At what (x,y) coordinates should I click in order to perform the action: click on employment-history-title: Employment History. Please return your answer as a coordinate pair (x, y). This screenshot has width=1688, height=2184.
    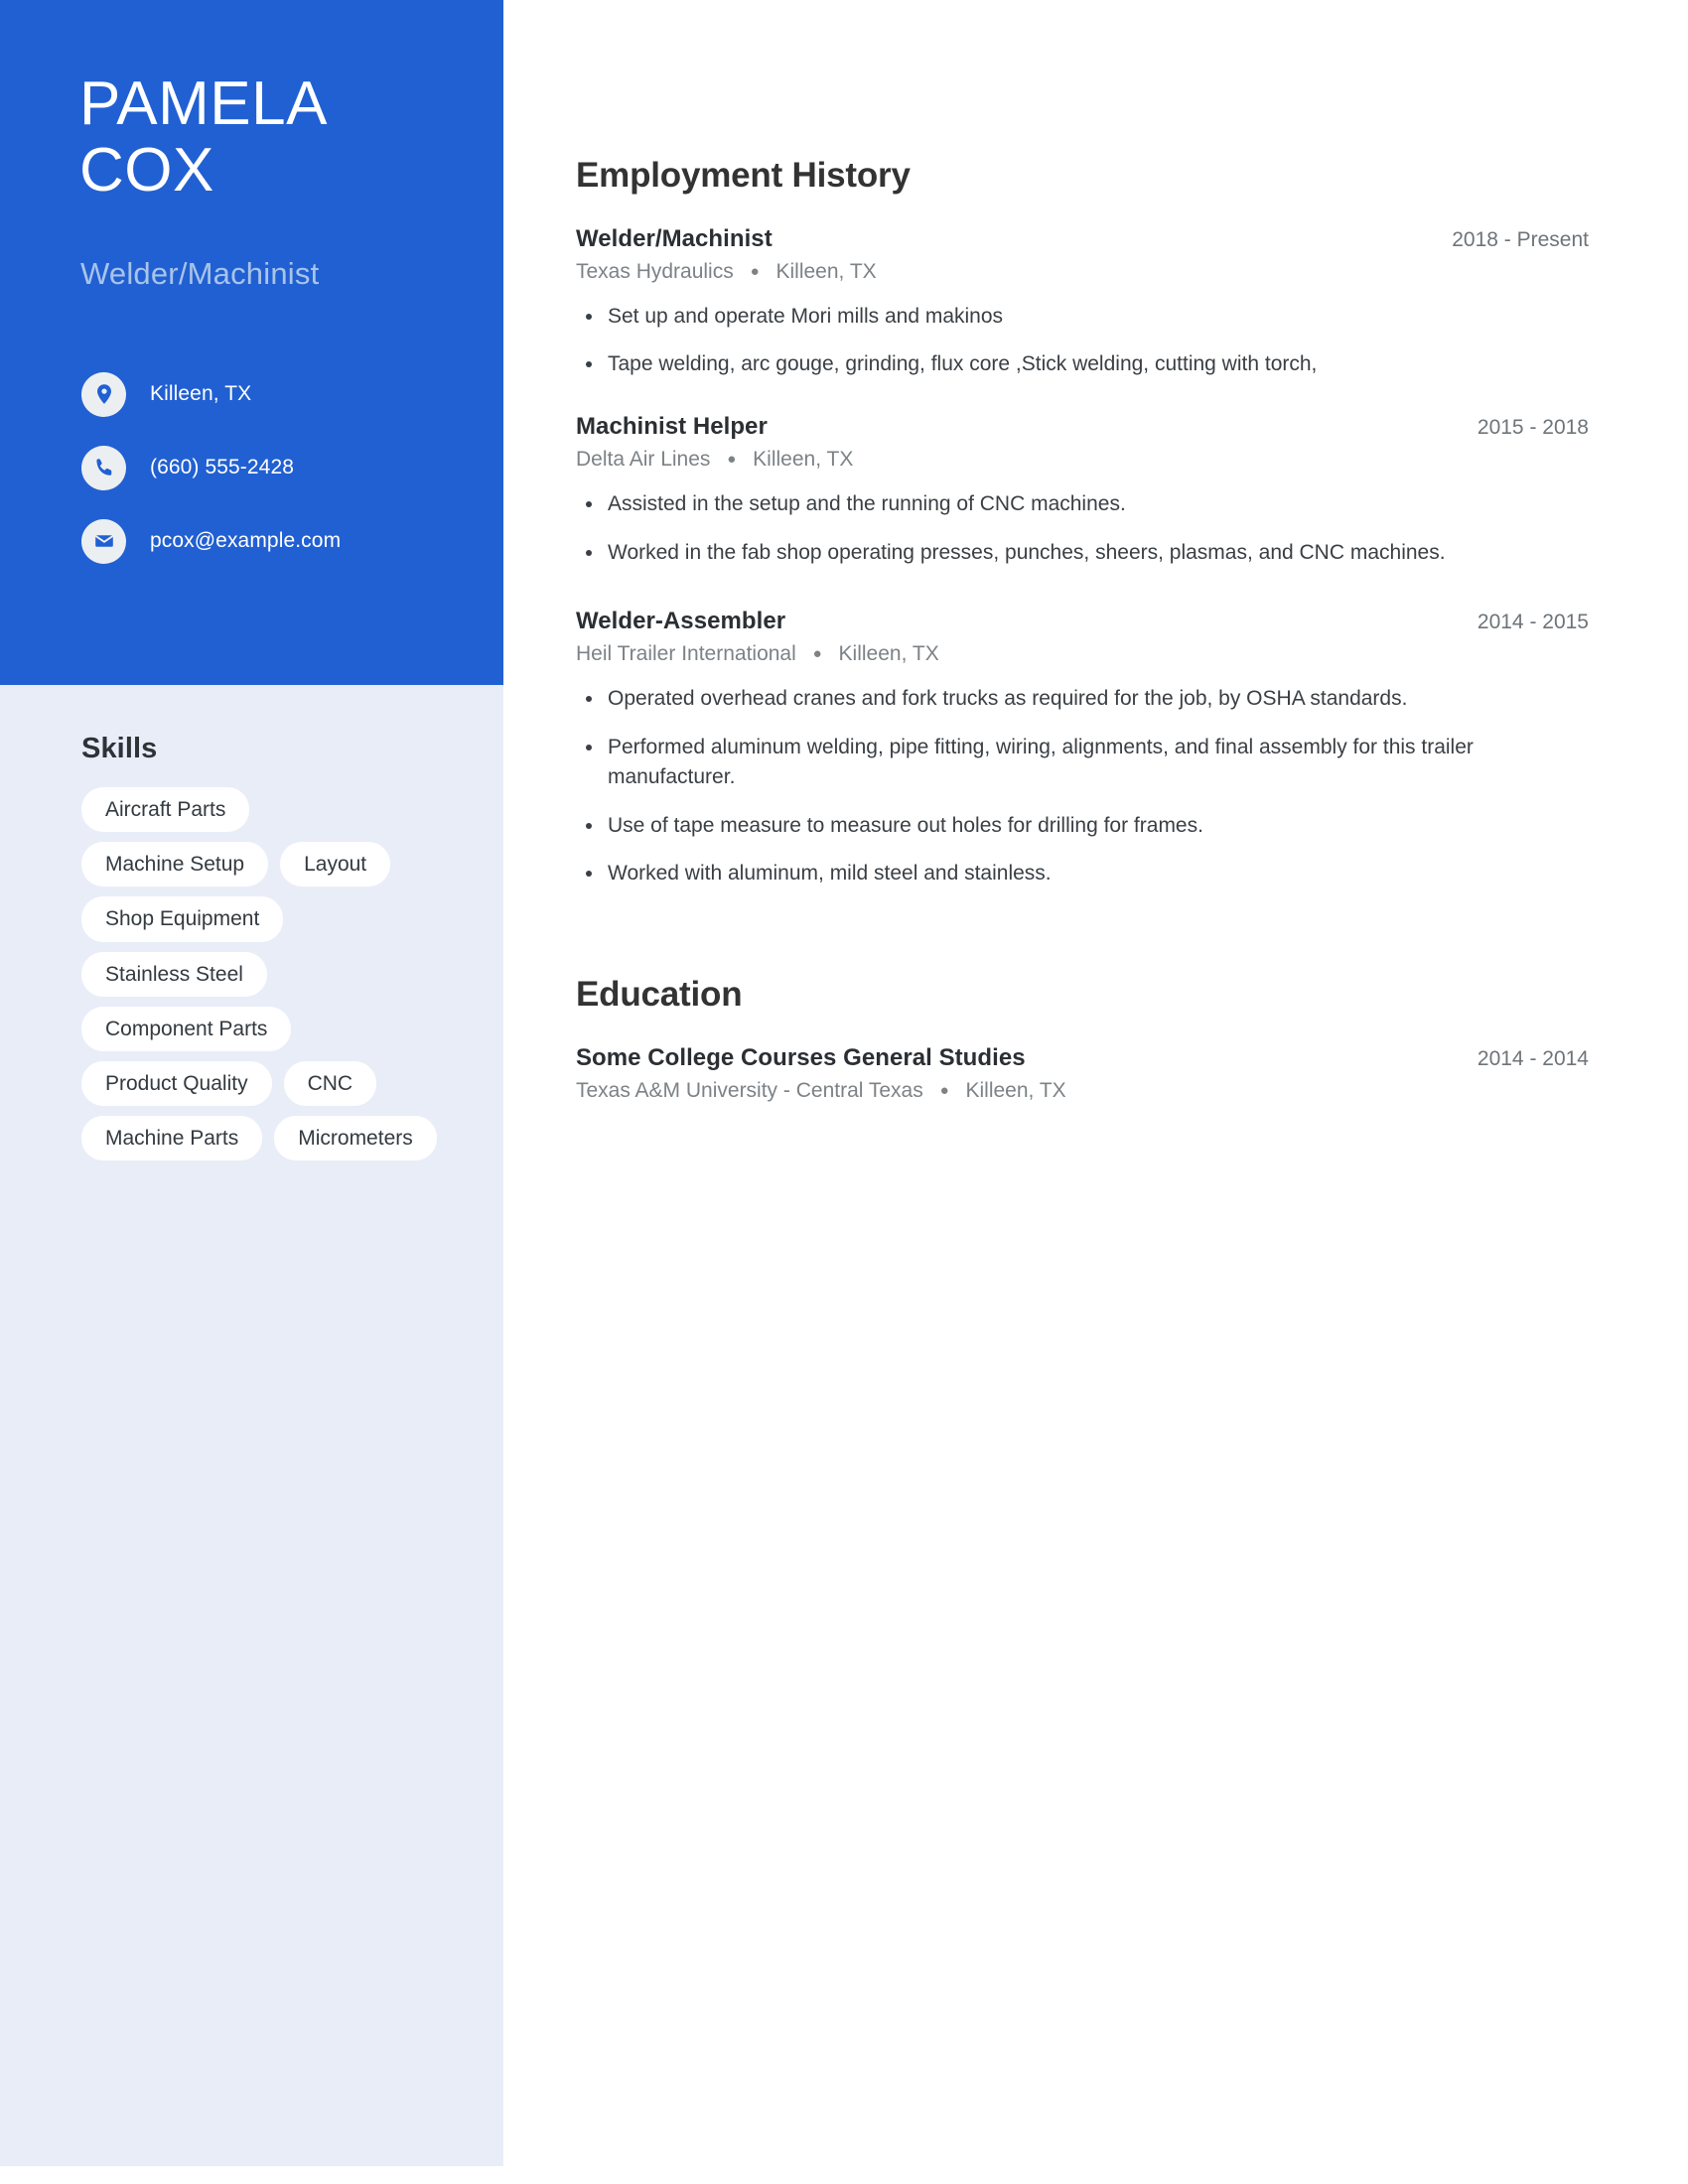
    Looking at the image, I should click on (743, 175).